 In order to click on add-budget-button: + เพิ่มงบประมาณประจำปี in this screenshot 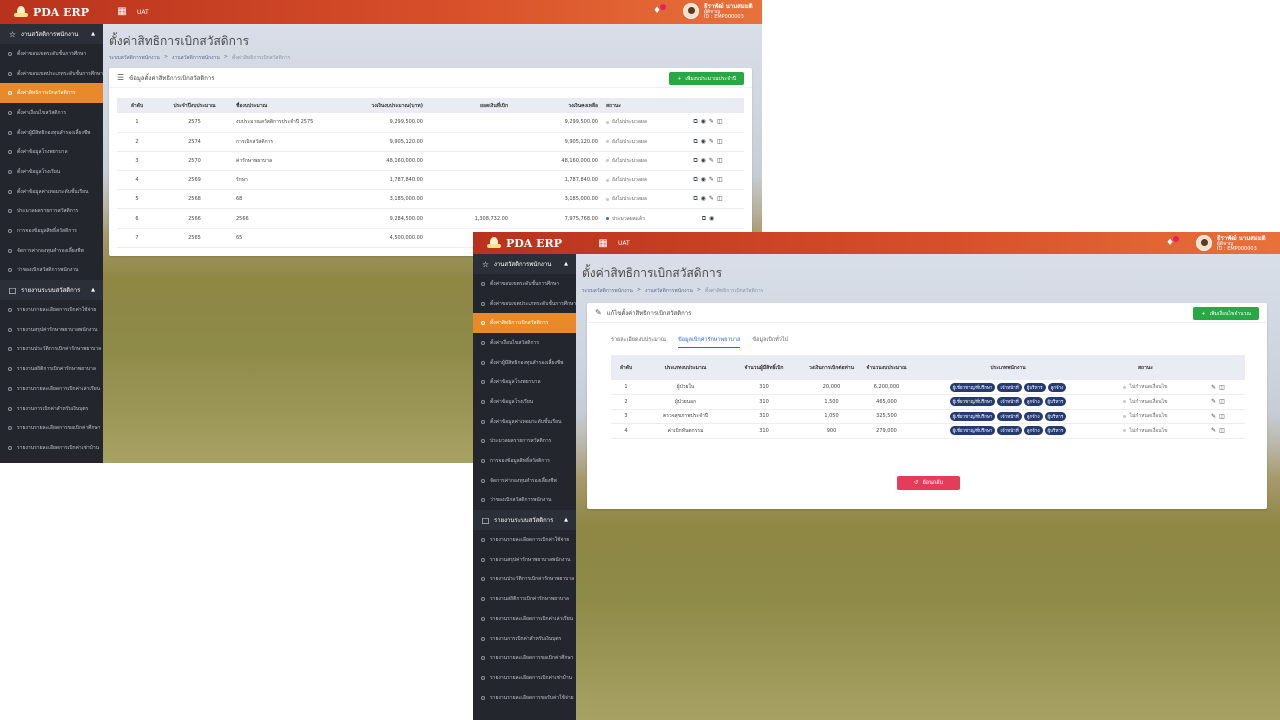, I will do `click(706, 78)`.